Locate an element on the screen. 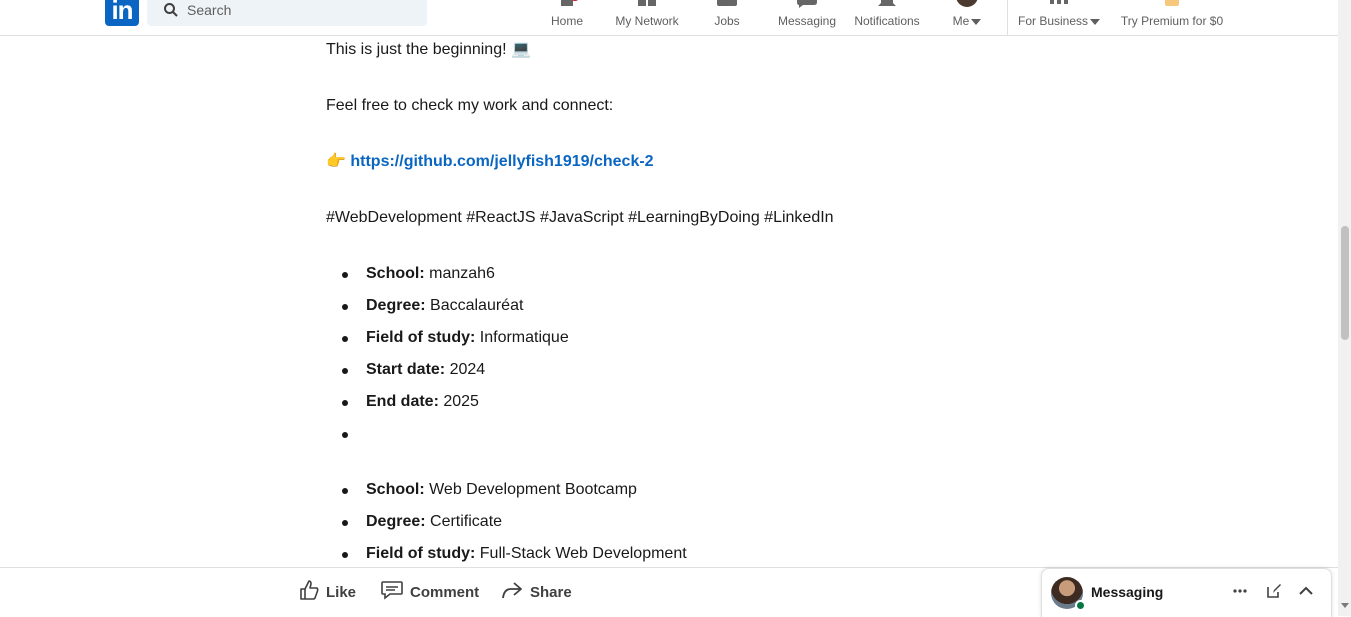 The width and height of the screenshot is (1351, 617). nav-try-premium: Try Premium for $0 is located at coordinates (1172, 17).